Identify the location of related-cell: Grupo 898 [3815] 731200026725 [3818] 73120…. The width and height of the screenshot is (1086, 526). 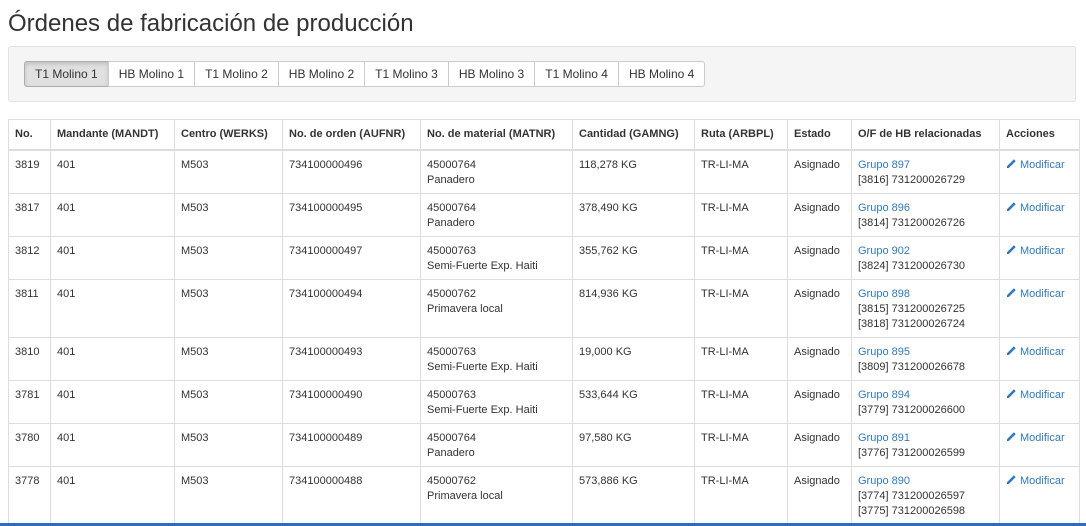
(925, 308).